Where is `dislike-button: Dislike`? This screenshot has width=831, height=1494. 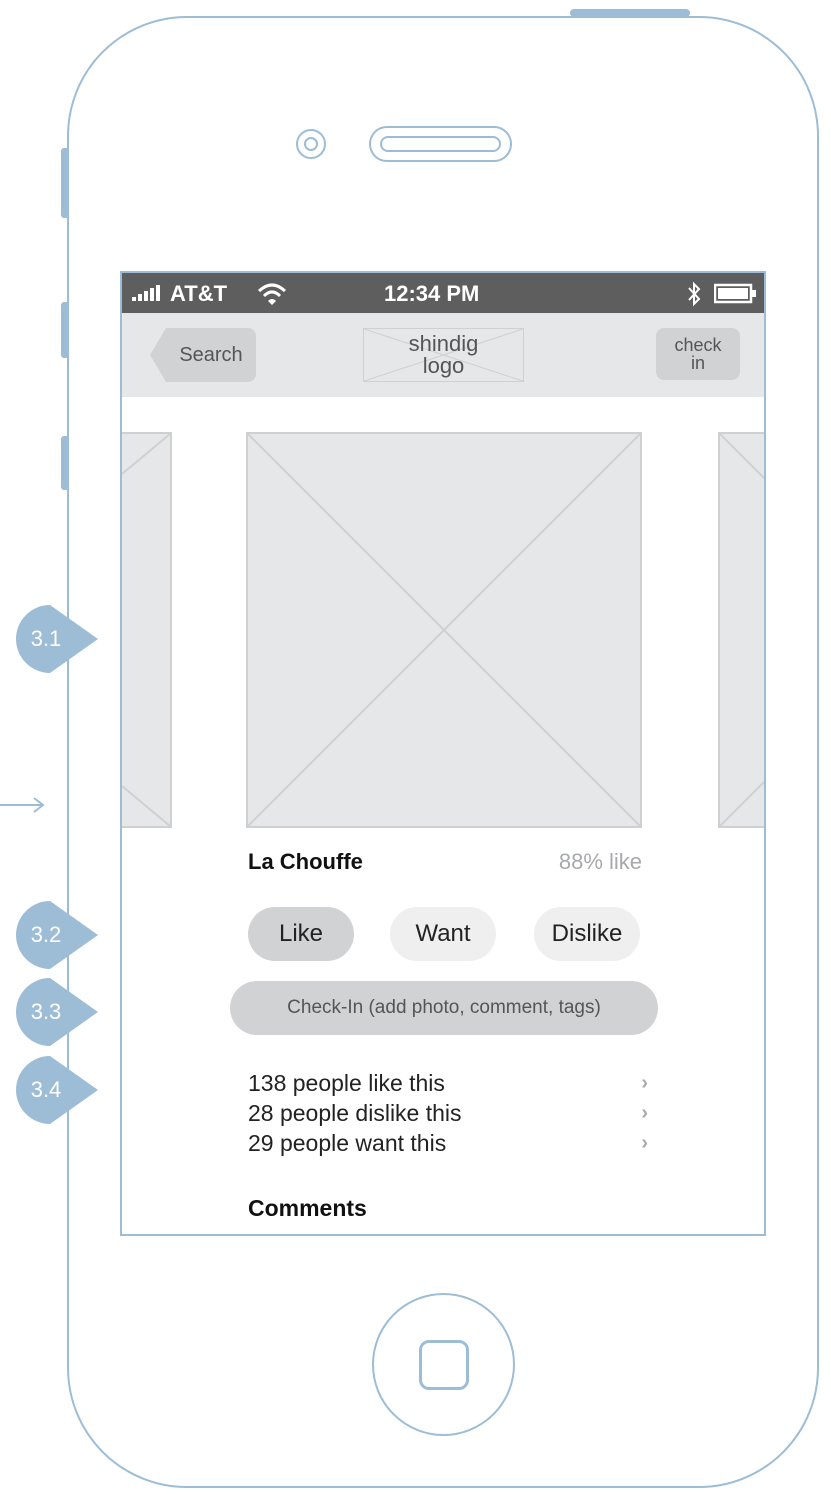 dislike-button: Dislike is located at coordinates (587, 934).